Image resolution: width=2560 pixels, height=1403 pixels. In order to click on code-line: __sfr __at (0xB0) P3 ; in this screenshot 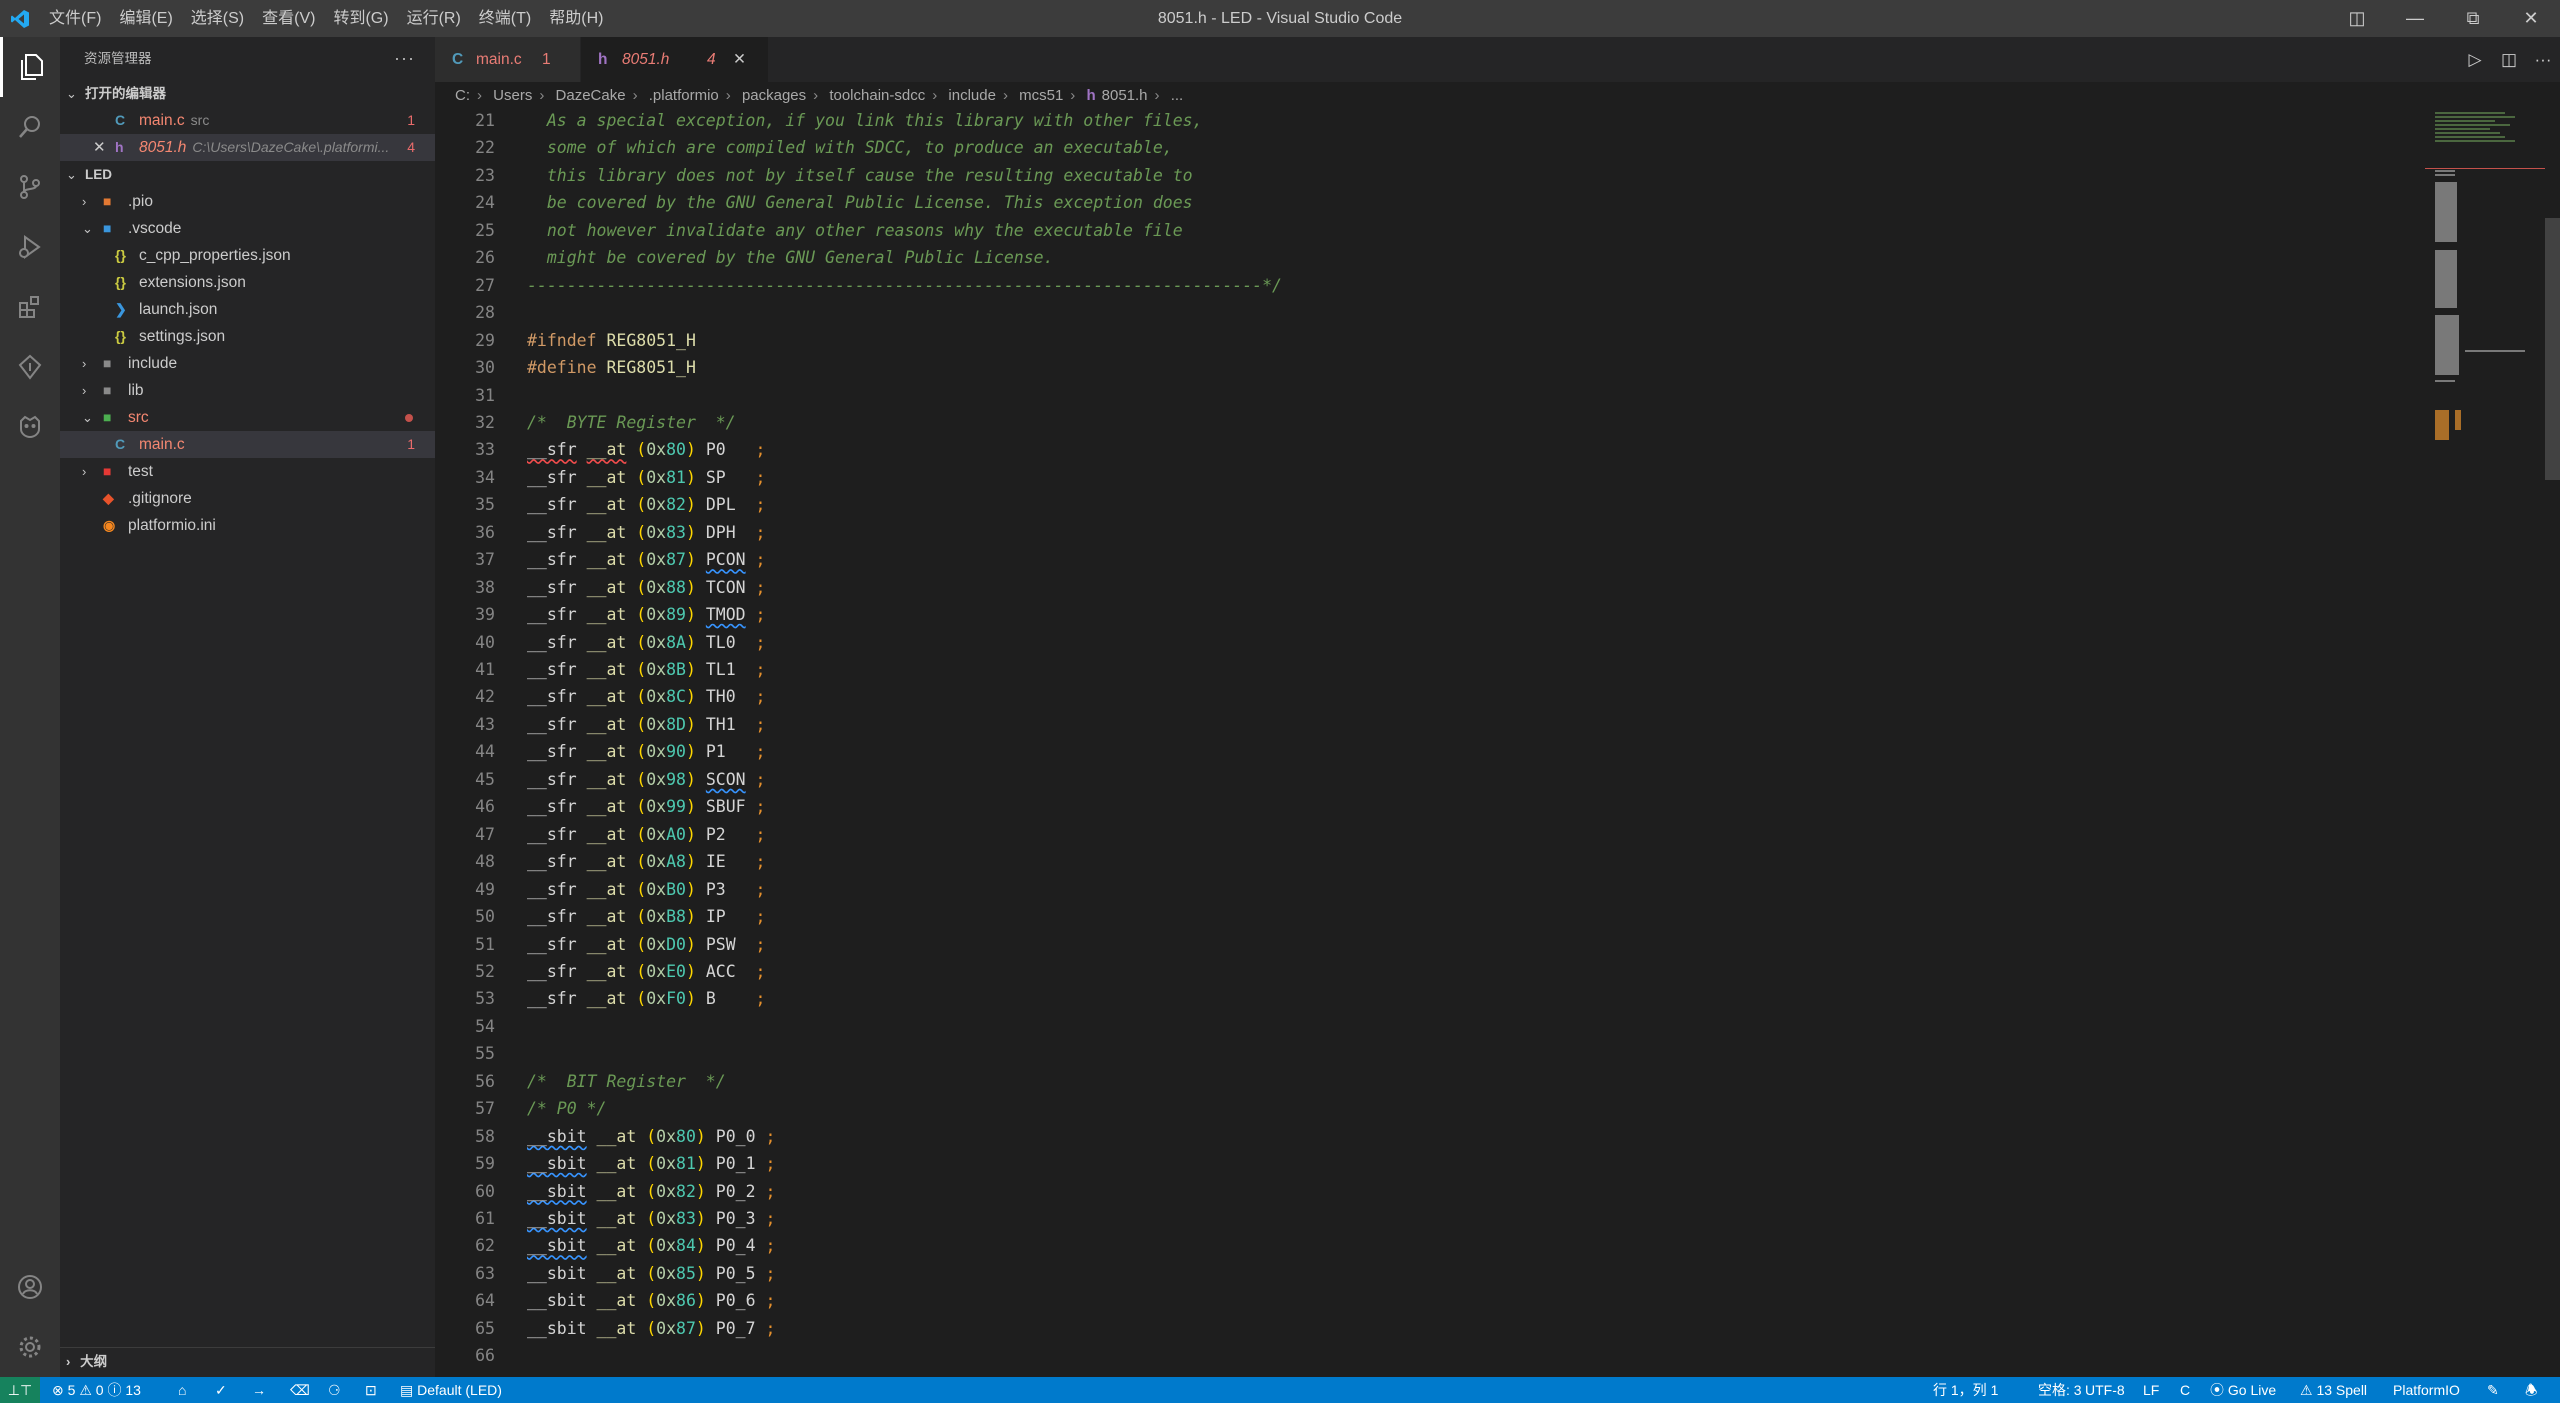, I will do `click(646, 889)`.